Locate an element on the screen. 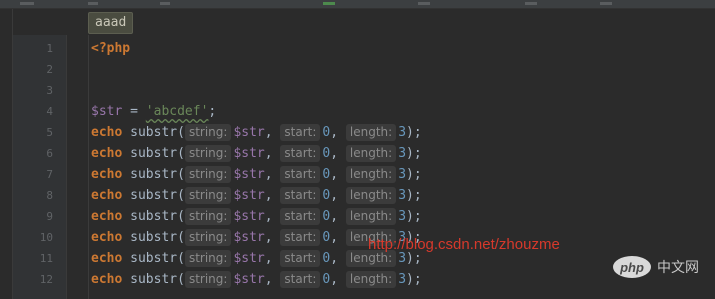 The height and width of the screenshot is (299, 715). line-number: 5 is located at coordinates (49, 132).